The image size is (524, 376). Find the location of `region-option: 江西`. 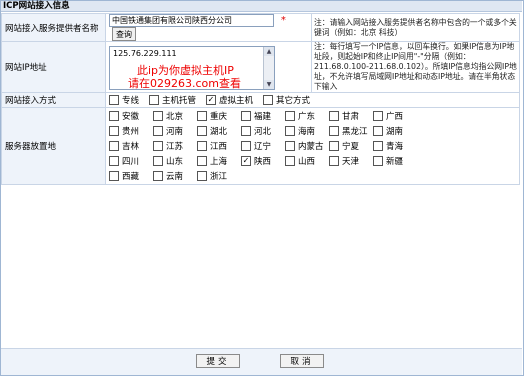

region-option: 江西 is located at coordinates (219, 146).